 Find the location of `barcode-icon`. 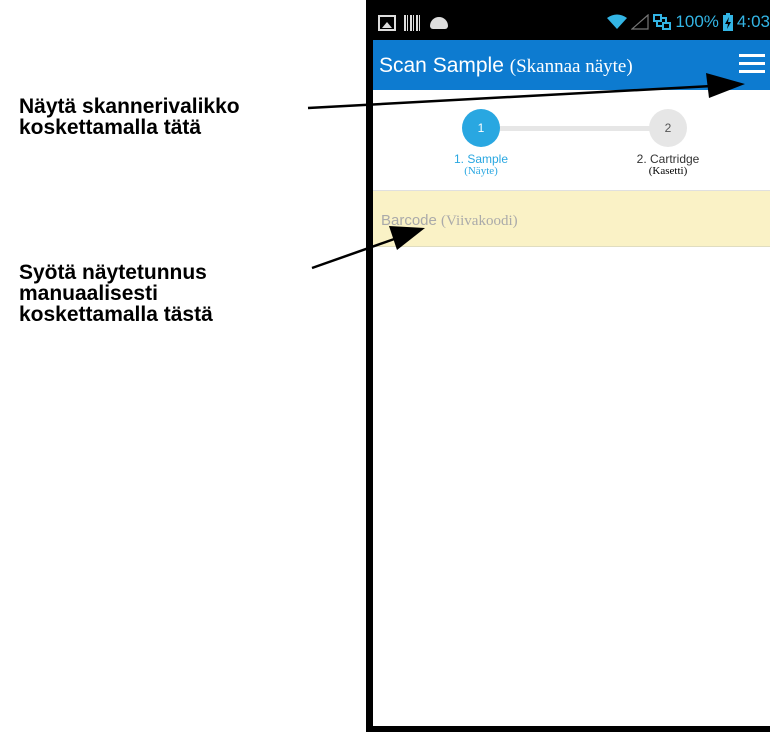

barcode-icon is located at coordinates (413, 23).